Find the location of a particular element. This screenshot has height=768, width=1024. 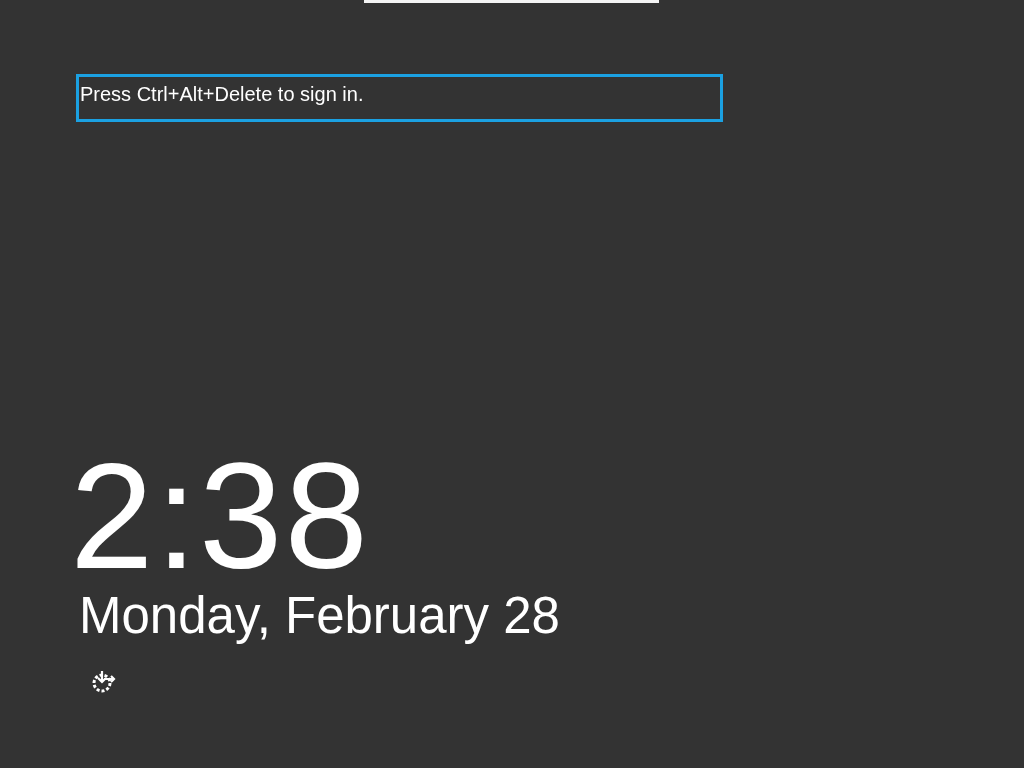

sign-in-message: Press Ctrl+Alt+Delete to sign in. is located at coordinates (222, 94).